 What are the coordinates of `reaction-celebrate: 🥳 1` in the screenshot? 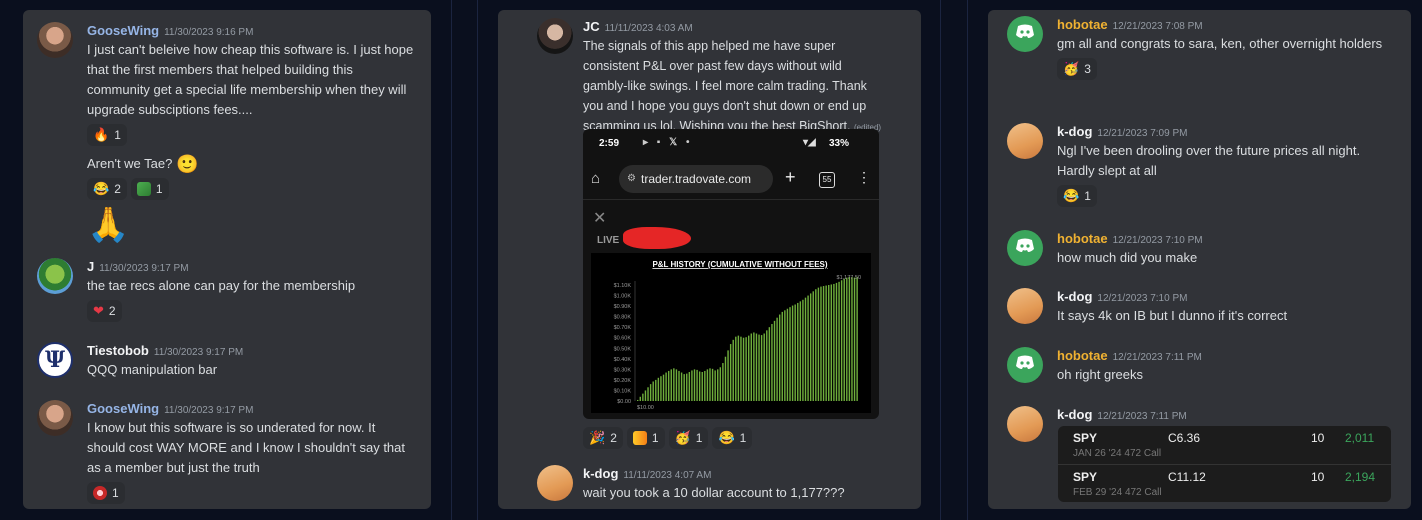 It's located at (688, 438).